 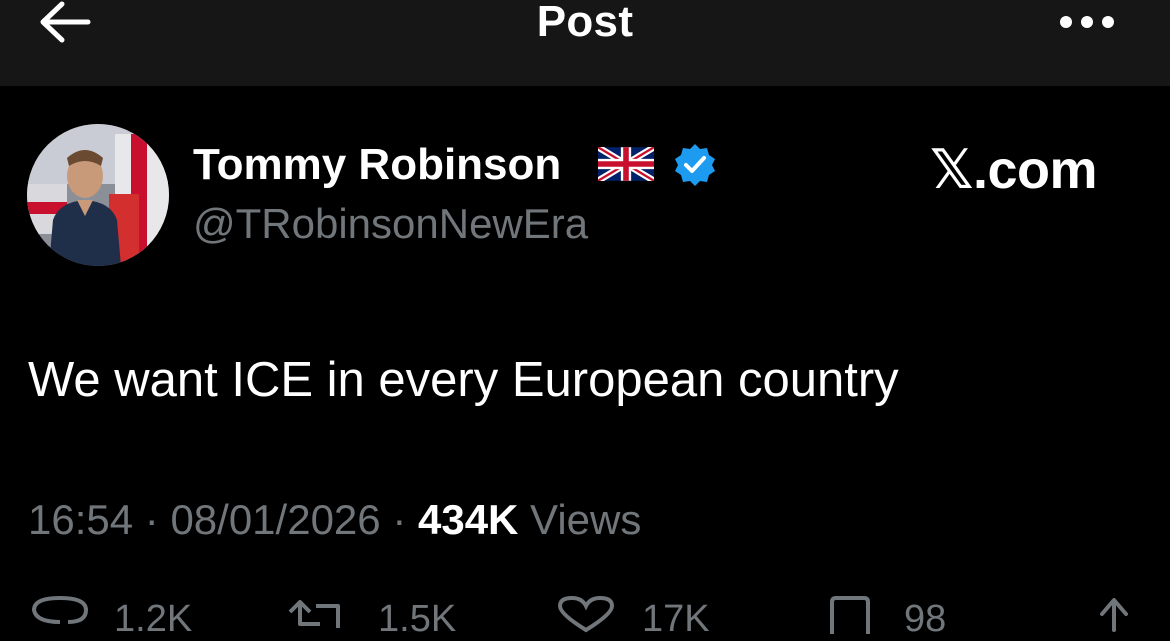 I want to click on bookmark-button: 98, so click(x=906, y=617).